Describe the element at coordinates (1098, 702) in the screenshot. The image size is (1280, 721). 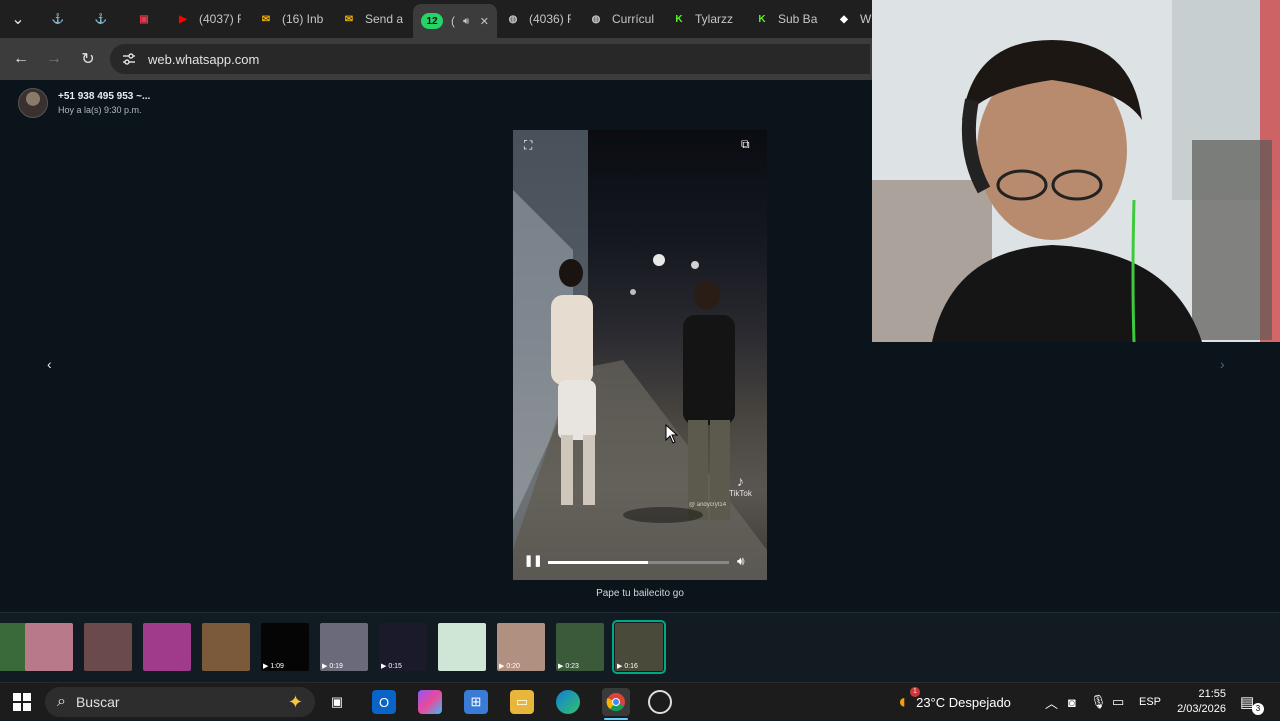
I see `microphone-icon: 🎙︎` at that location.